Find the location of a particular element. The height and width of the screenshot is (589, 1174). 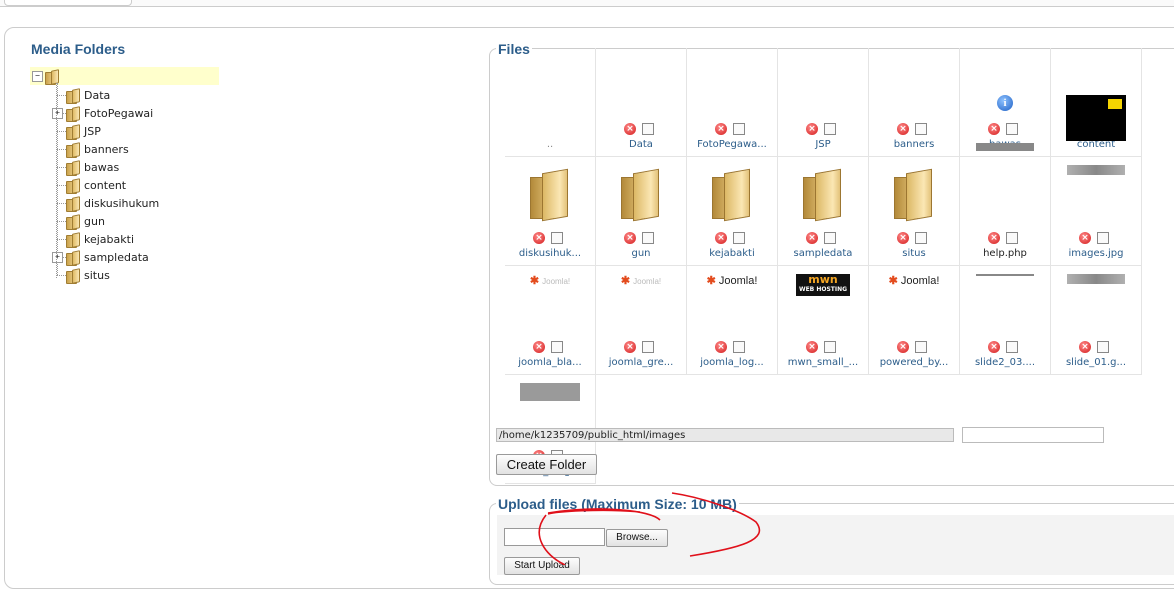

item-name: gun is located at coordinates (641, 253).